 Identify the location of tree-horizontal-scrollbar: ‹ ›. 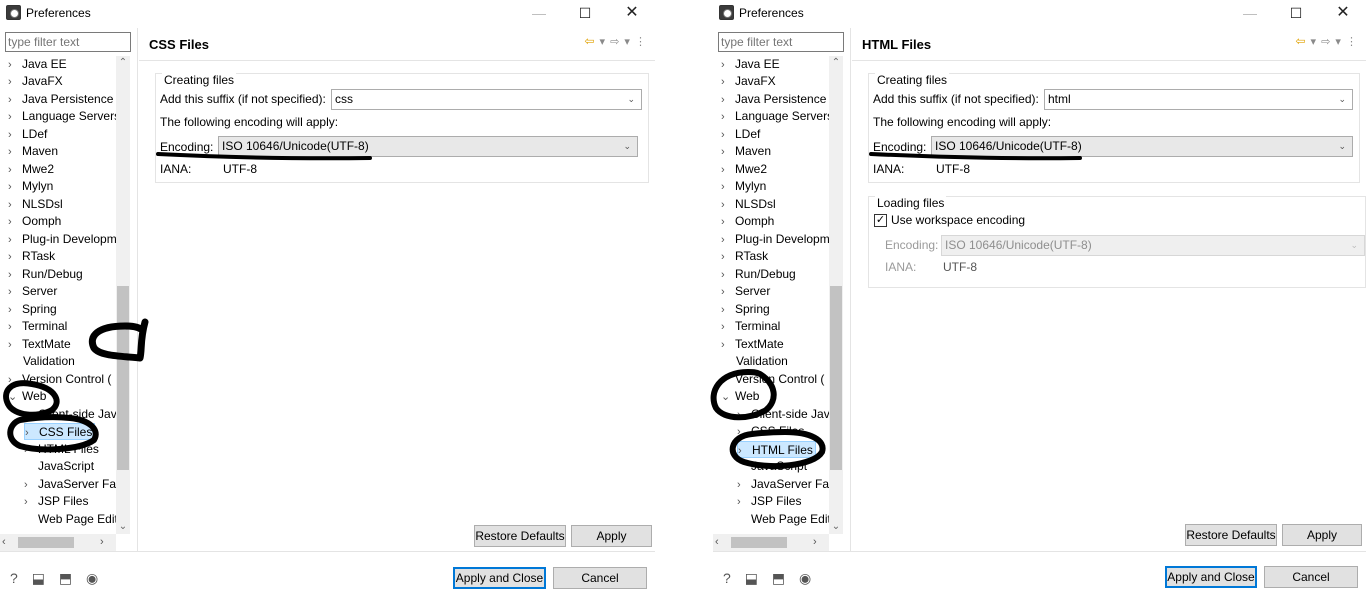
(58, 542).